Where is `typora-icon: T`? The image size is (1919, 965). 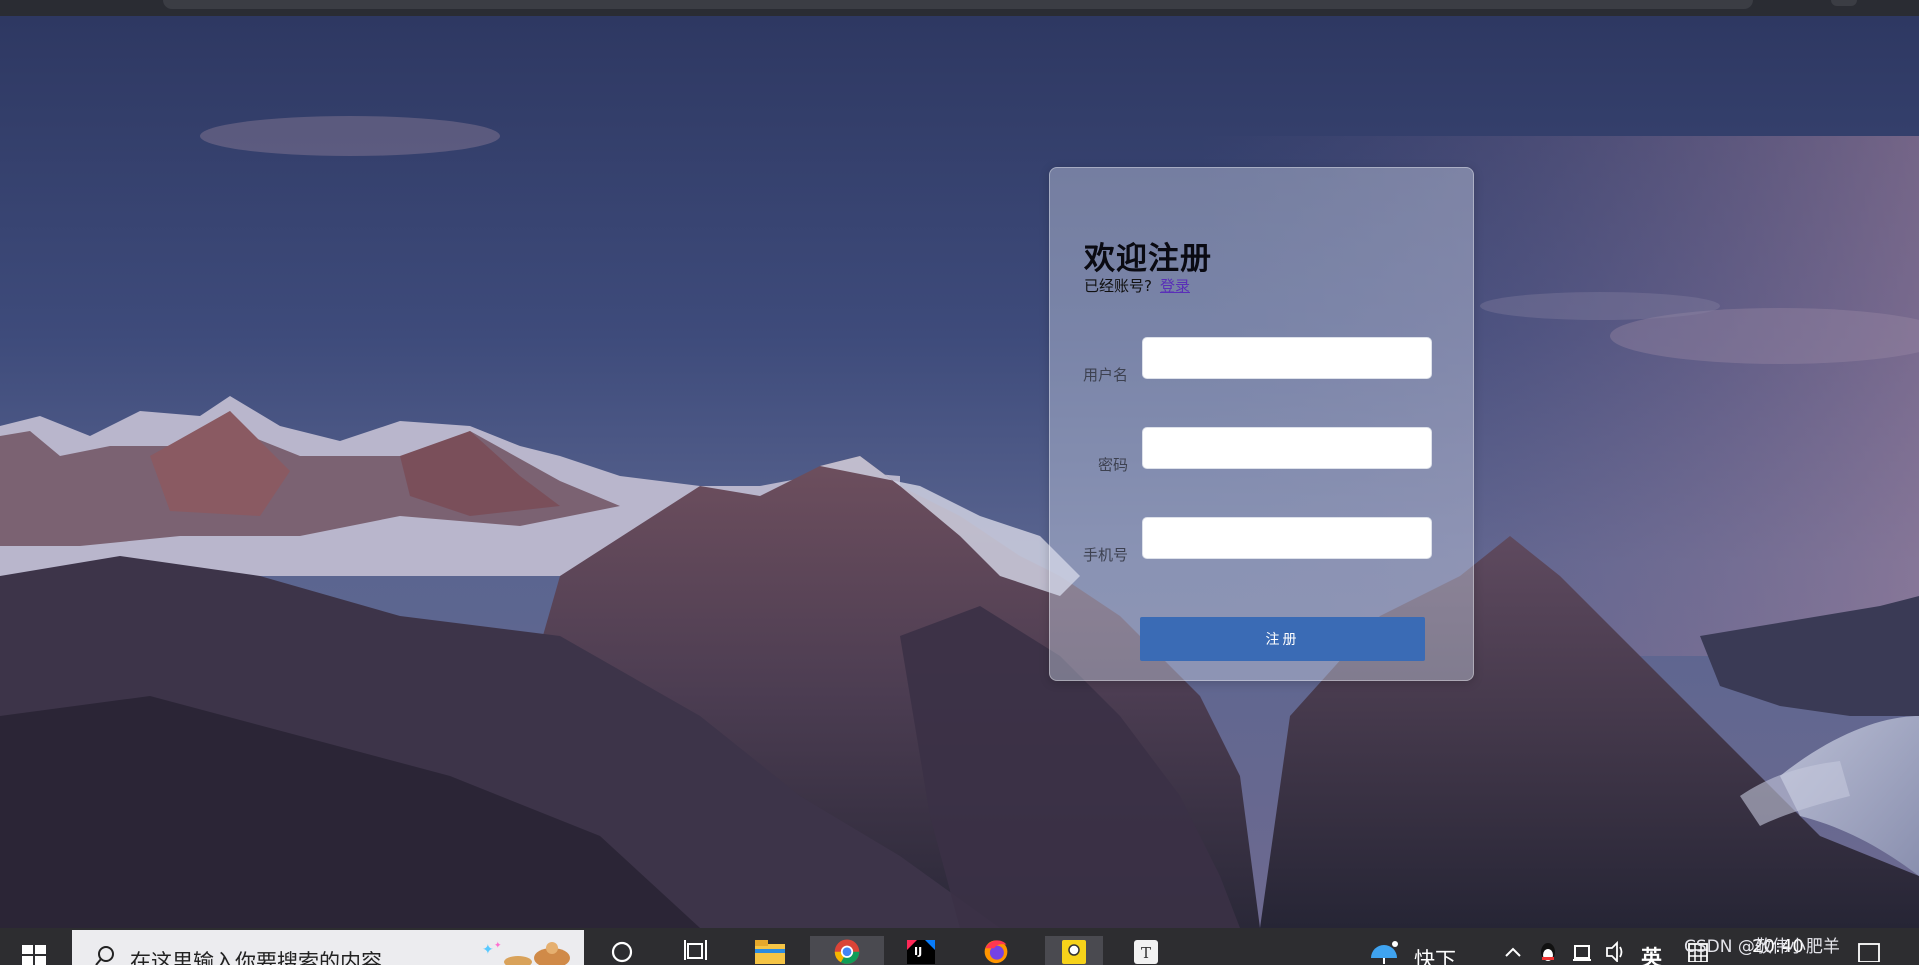 typora-icon: T is located at coordinates (1146, 950).